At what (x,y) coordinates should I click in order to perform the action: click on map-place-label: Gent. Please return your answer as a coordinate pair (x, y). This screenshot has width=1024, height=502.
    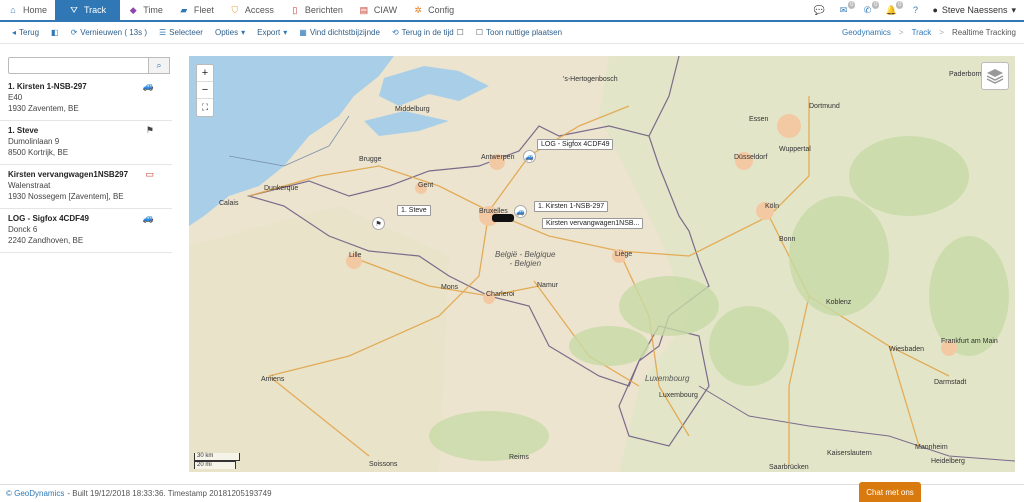
    Looking at the image, I should click on (426, 185).